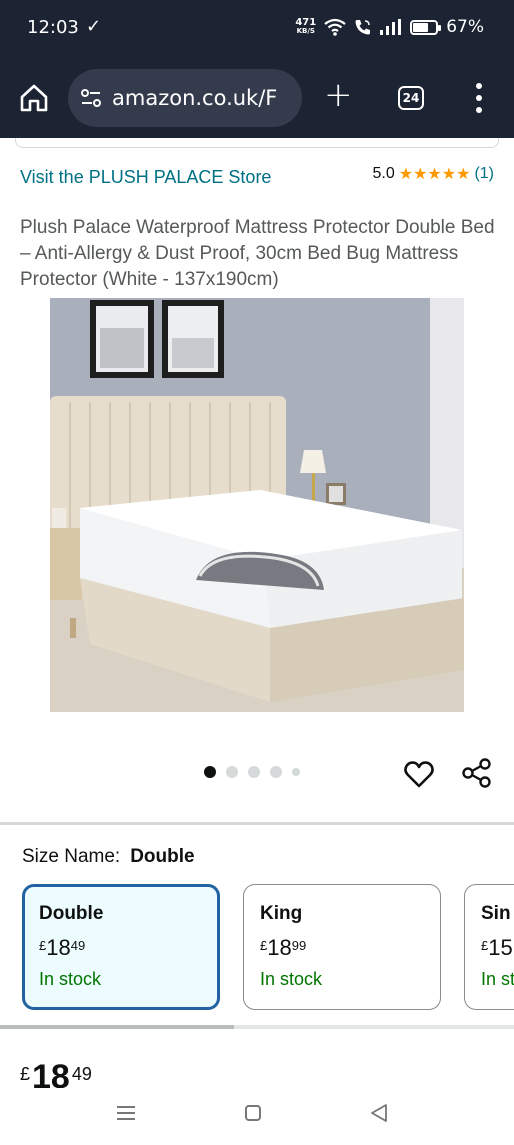 The height and width of the screenshot is (1145, 514). I want to click on section-divider, so click(257, 823).